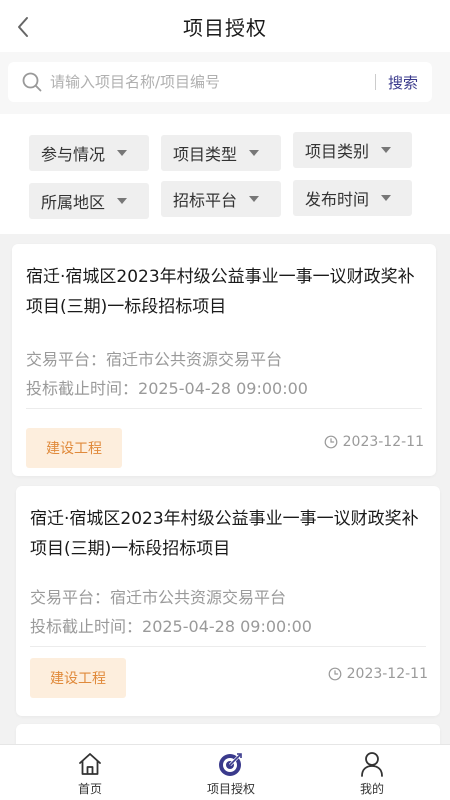 This screenshot has width=450, height=800. I want to click on bottom-nav: 首页 项目授权 我的, so click(225, 772).